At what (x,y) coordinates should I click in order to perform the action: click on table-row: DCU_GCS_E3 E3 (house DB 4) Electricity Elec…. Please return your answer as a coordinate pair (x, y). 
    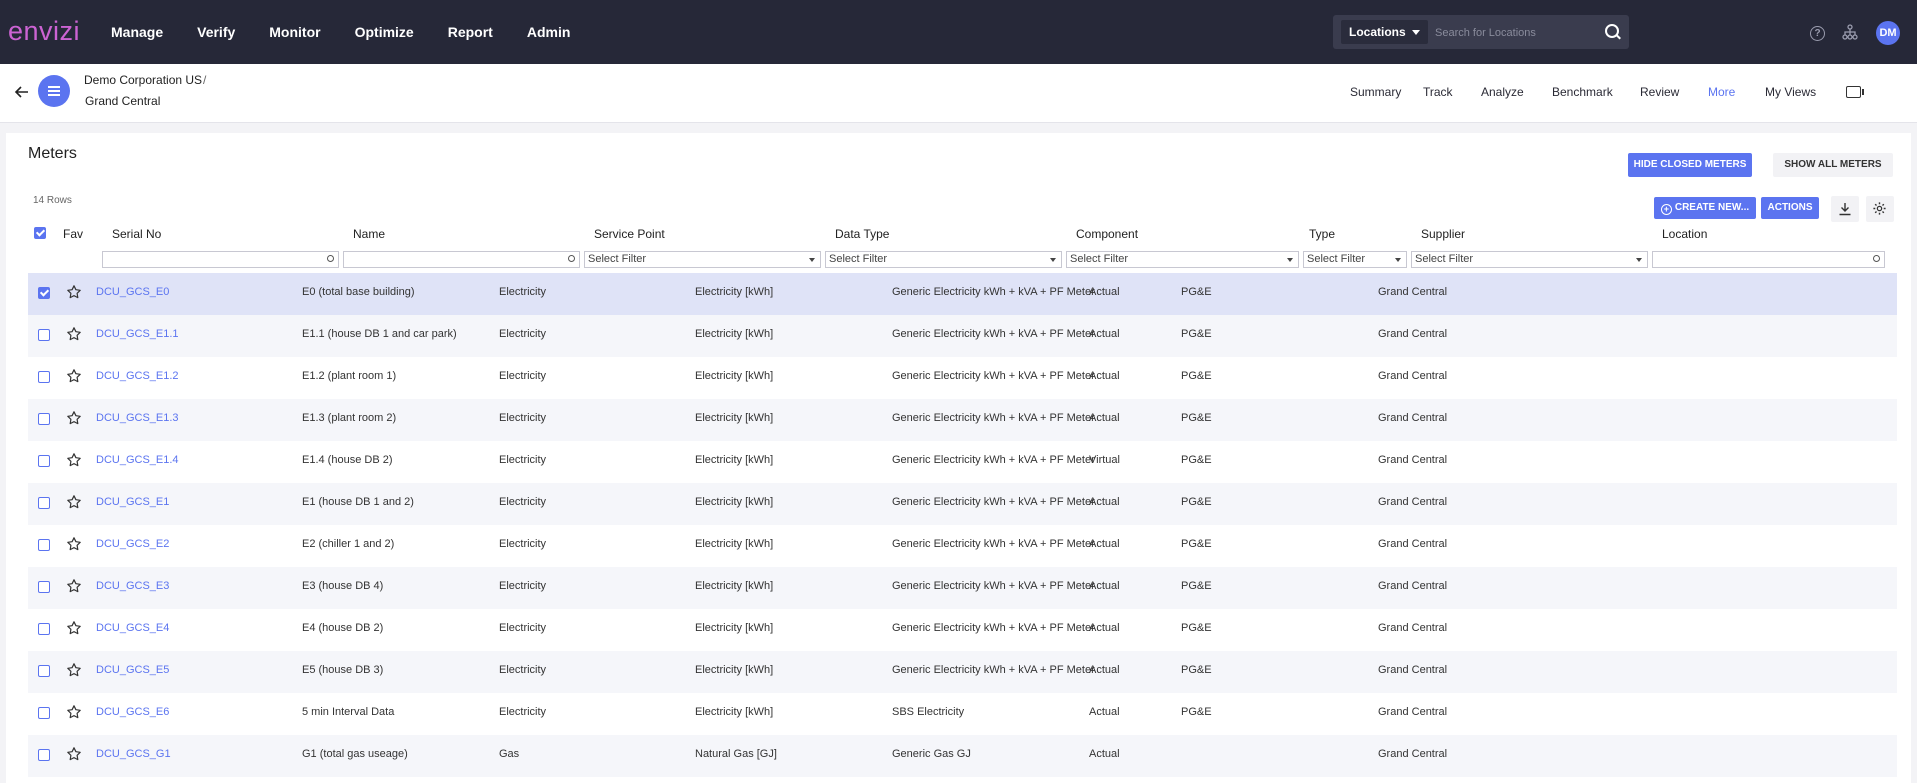
    Looking at the image, I should click on (962, 588).